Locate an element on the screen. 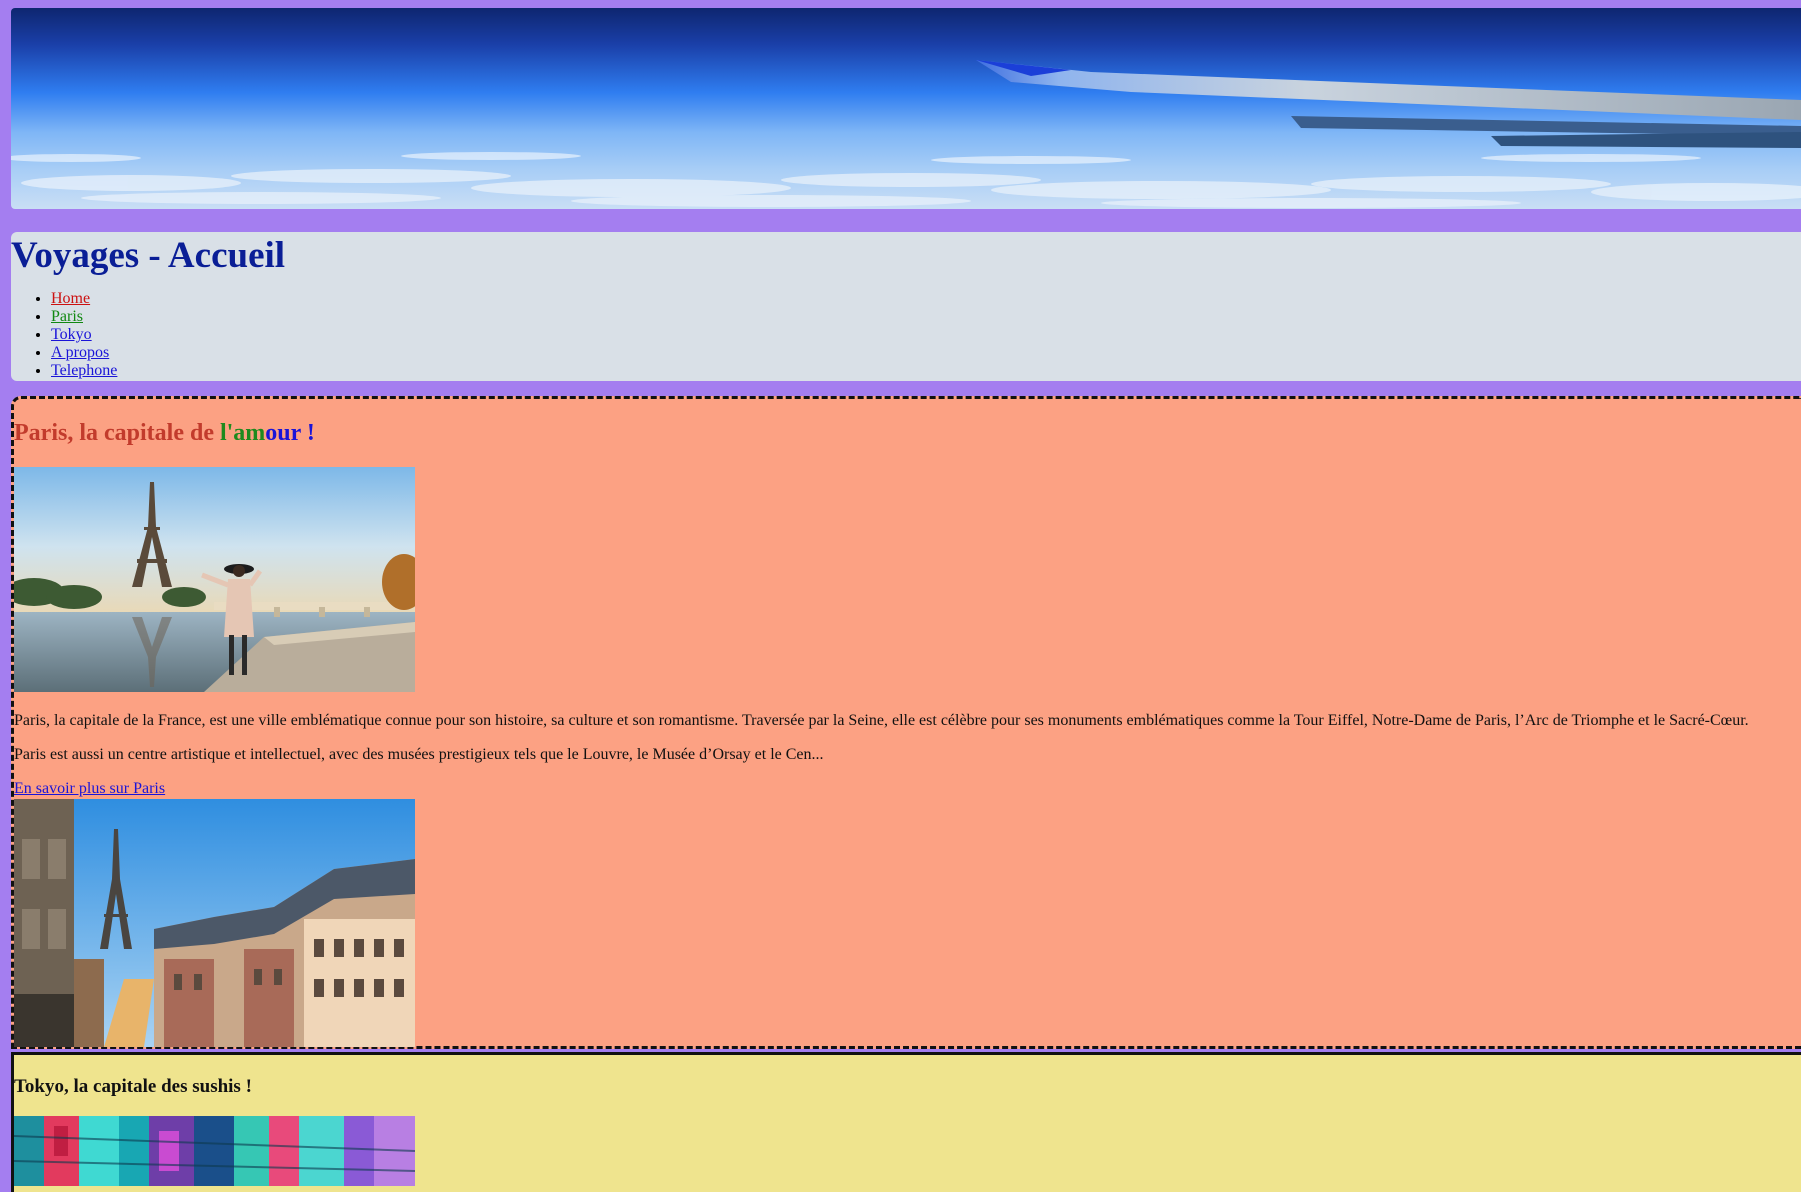  nav-item-telephone: Telephone is located at coordinates (84, 371).